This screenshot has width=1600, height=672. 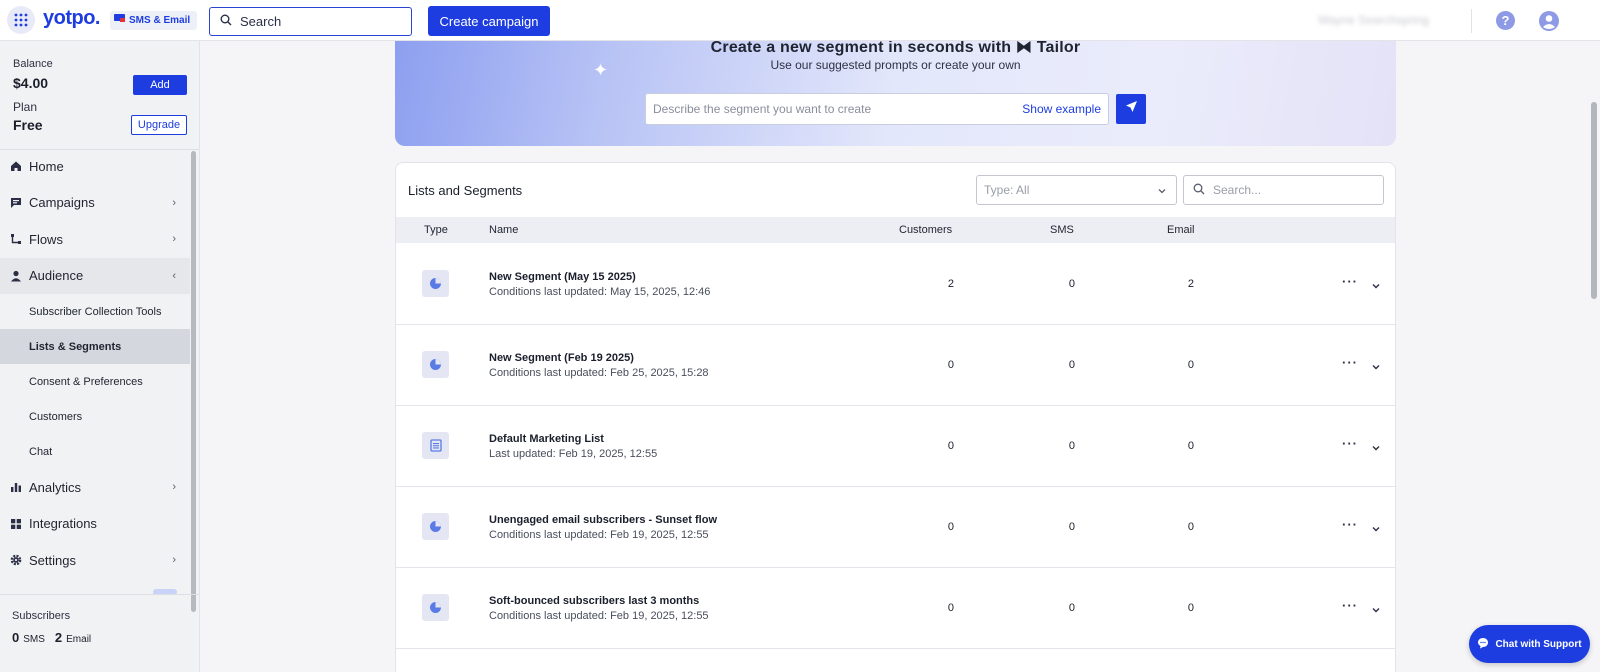 I want to click on column-name: Name, so click(x=504, y=230).